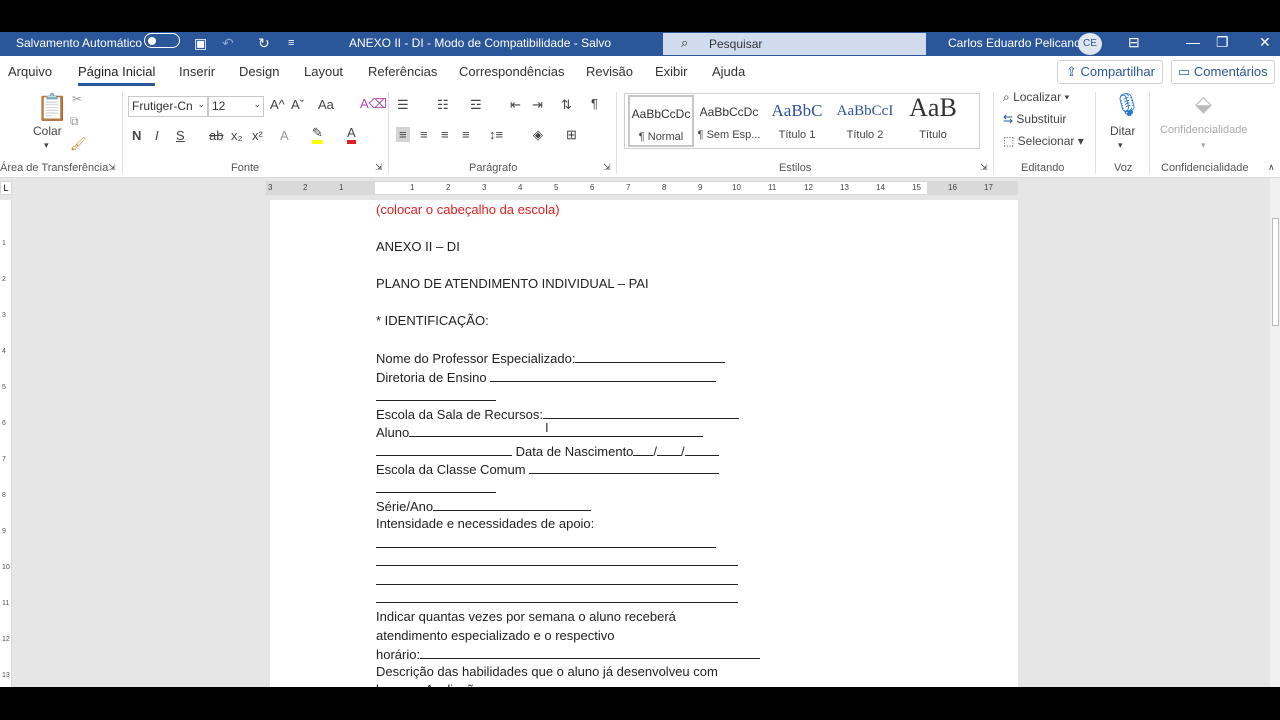 Image resolution: width=1280 pixels, height=720 pixels. What do you see at coordinates (136, 135) in the screenshot?
I see `bold-button: N` at bounding box center [136, 135].